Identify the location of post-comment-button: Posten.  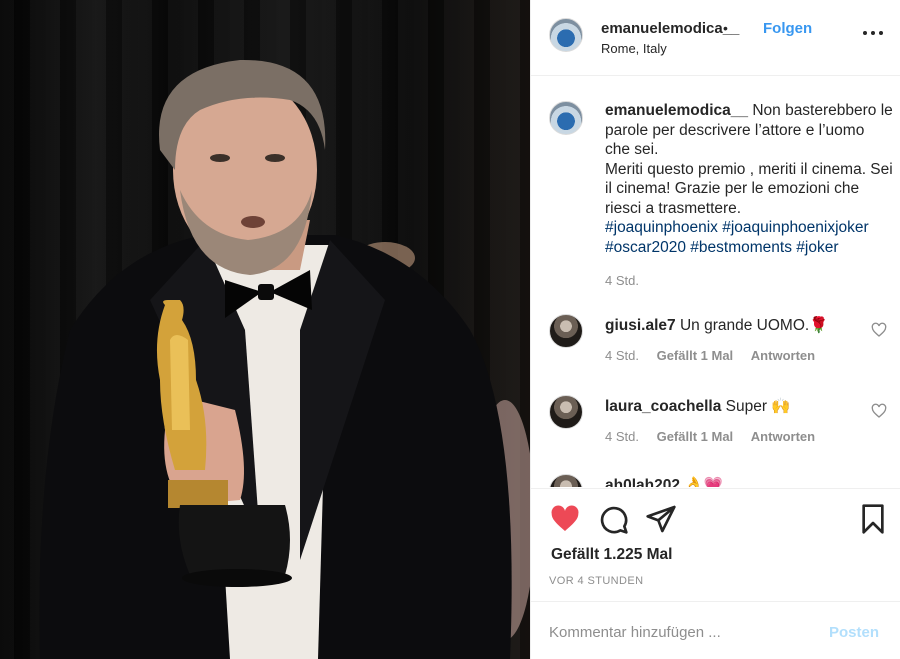
(854, 632).